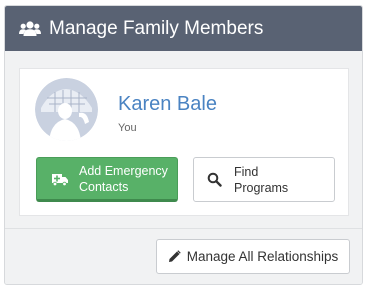 This screenshot has width=368, height=289. I want to click on find-label-line2: Programs, so click(261, 187).